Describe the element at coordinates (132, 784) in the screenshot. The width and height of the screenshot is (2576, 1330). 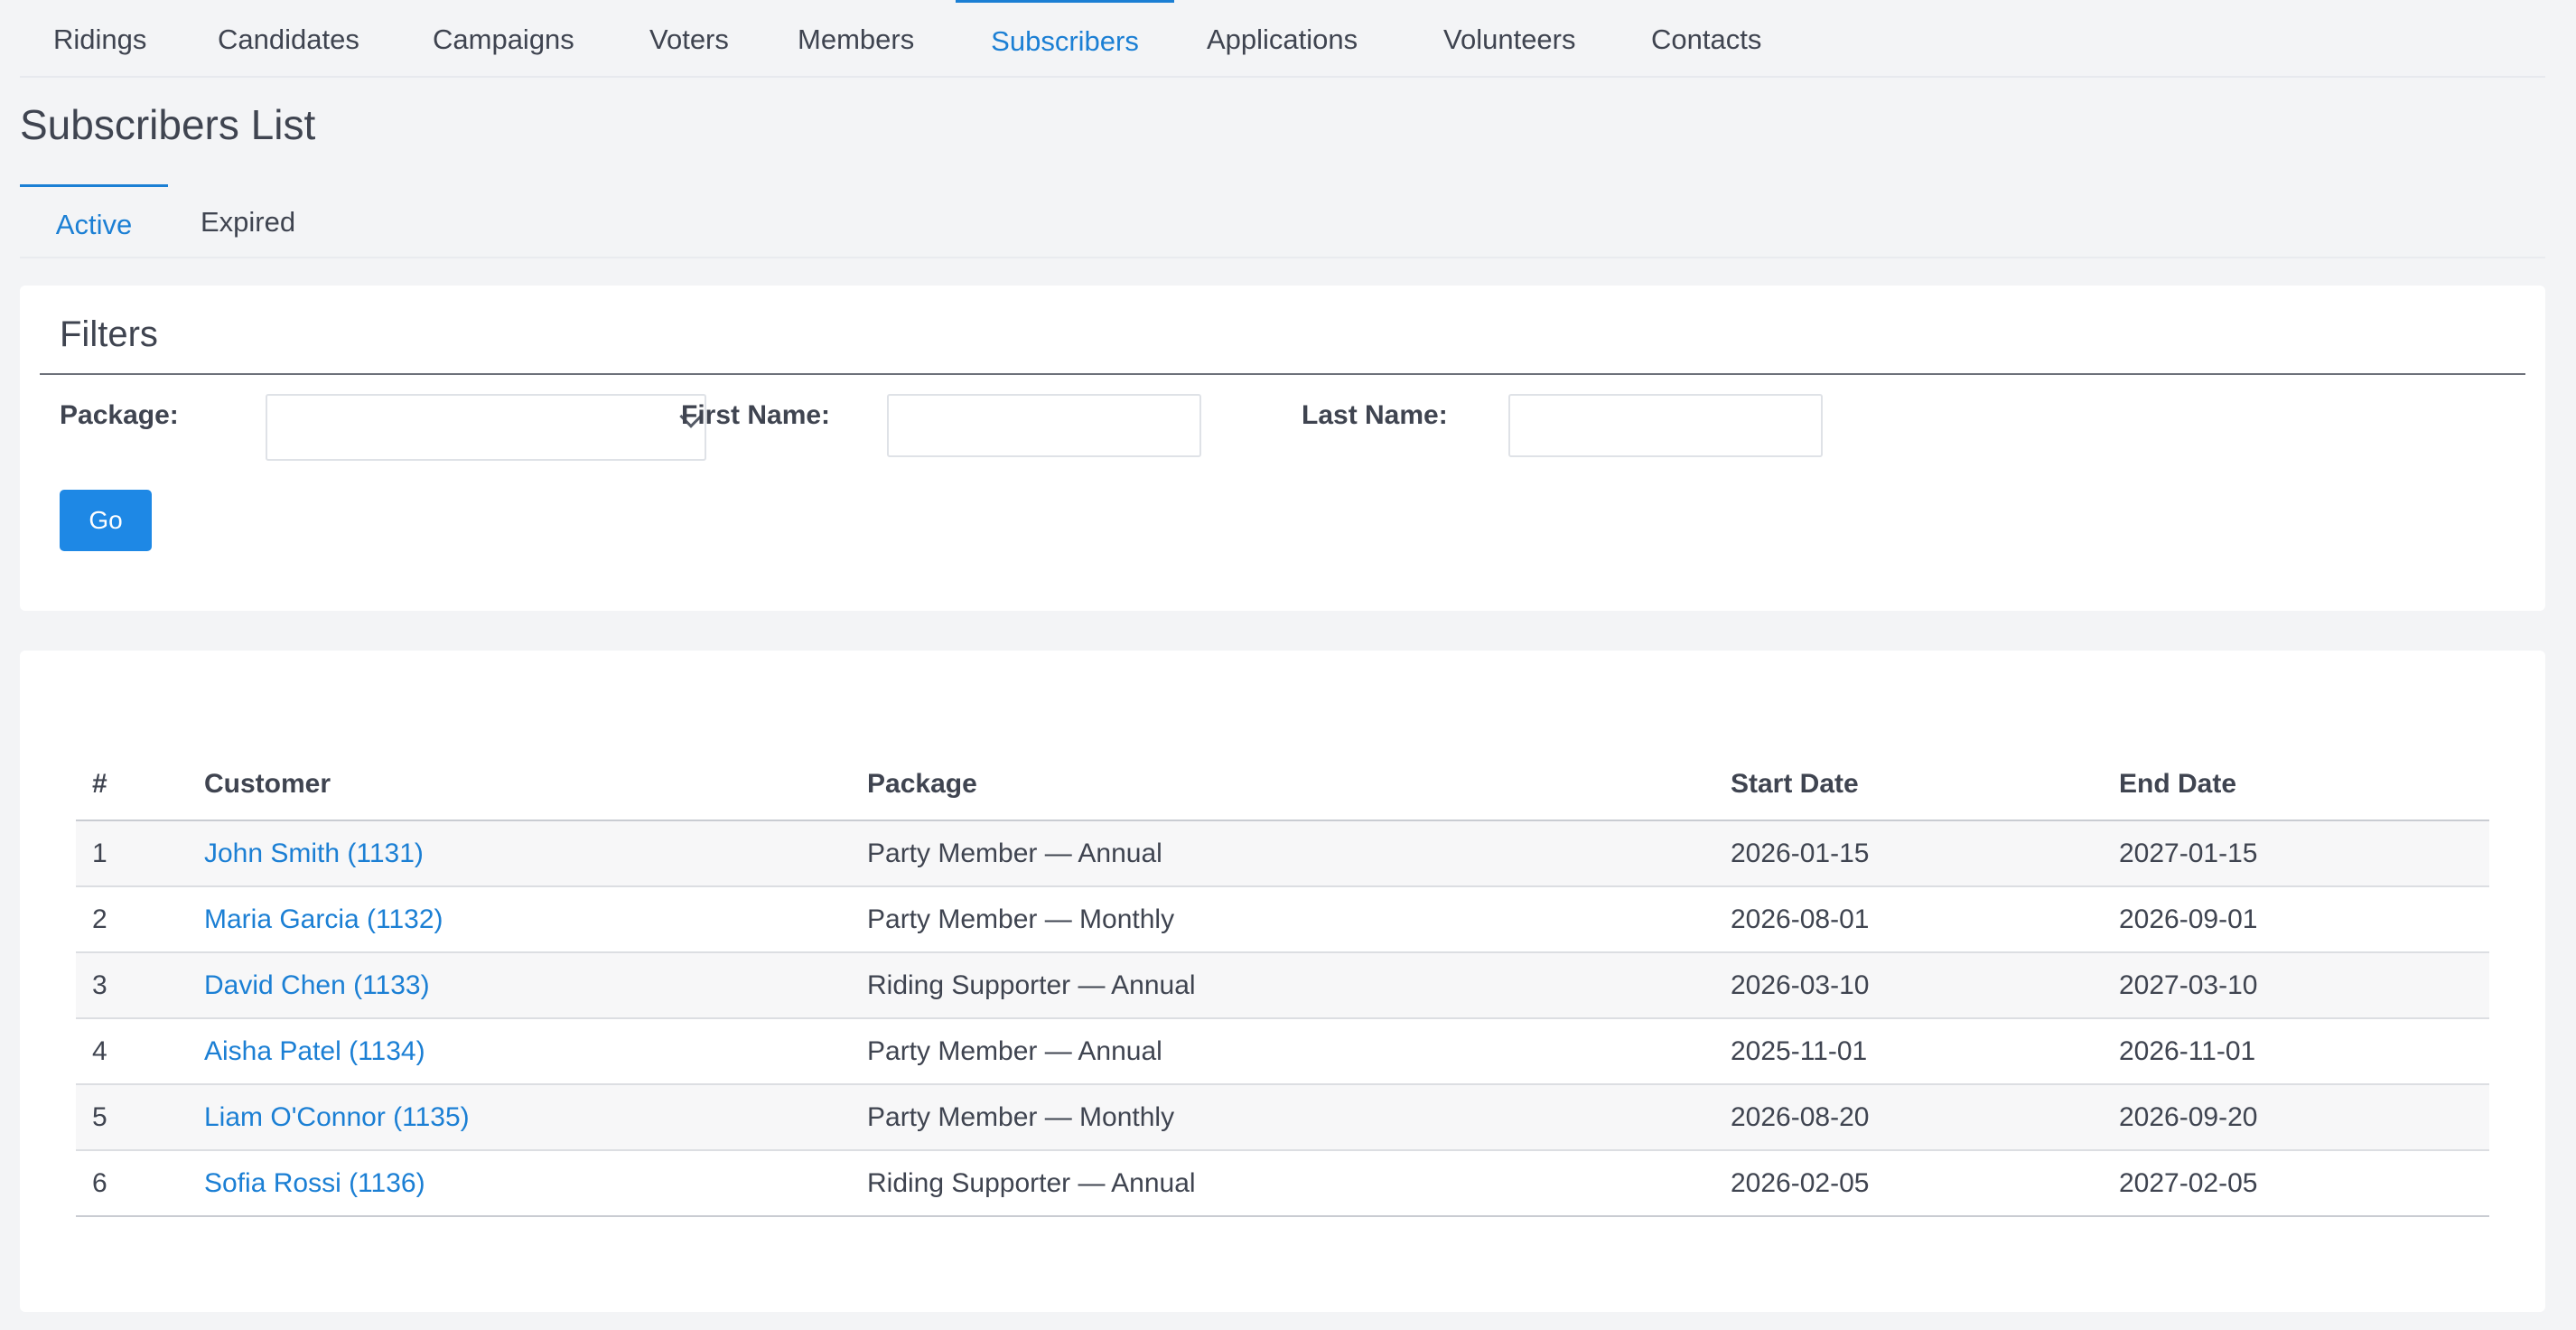
I see `column-header-number: #` at that location.